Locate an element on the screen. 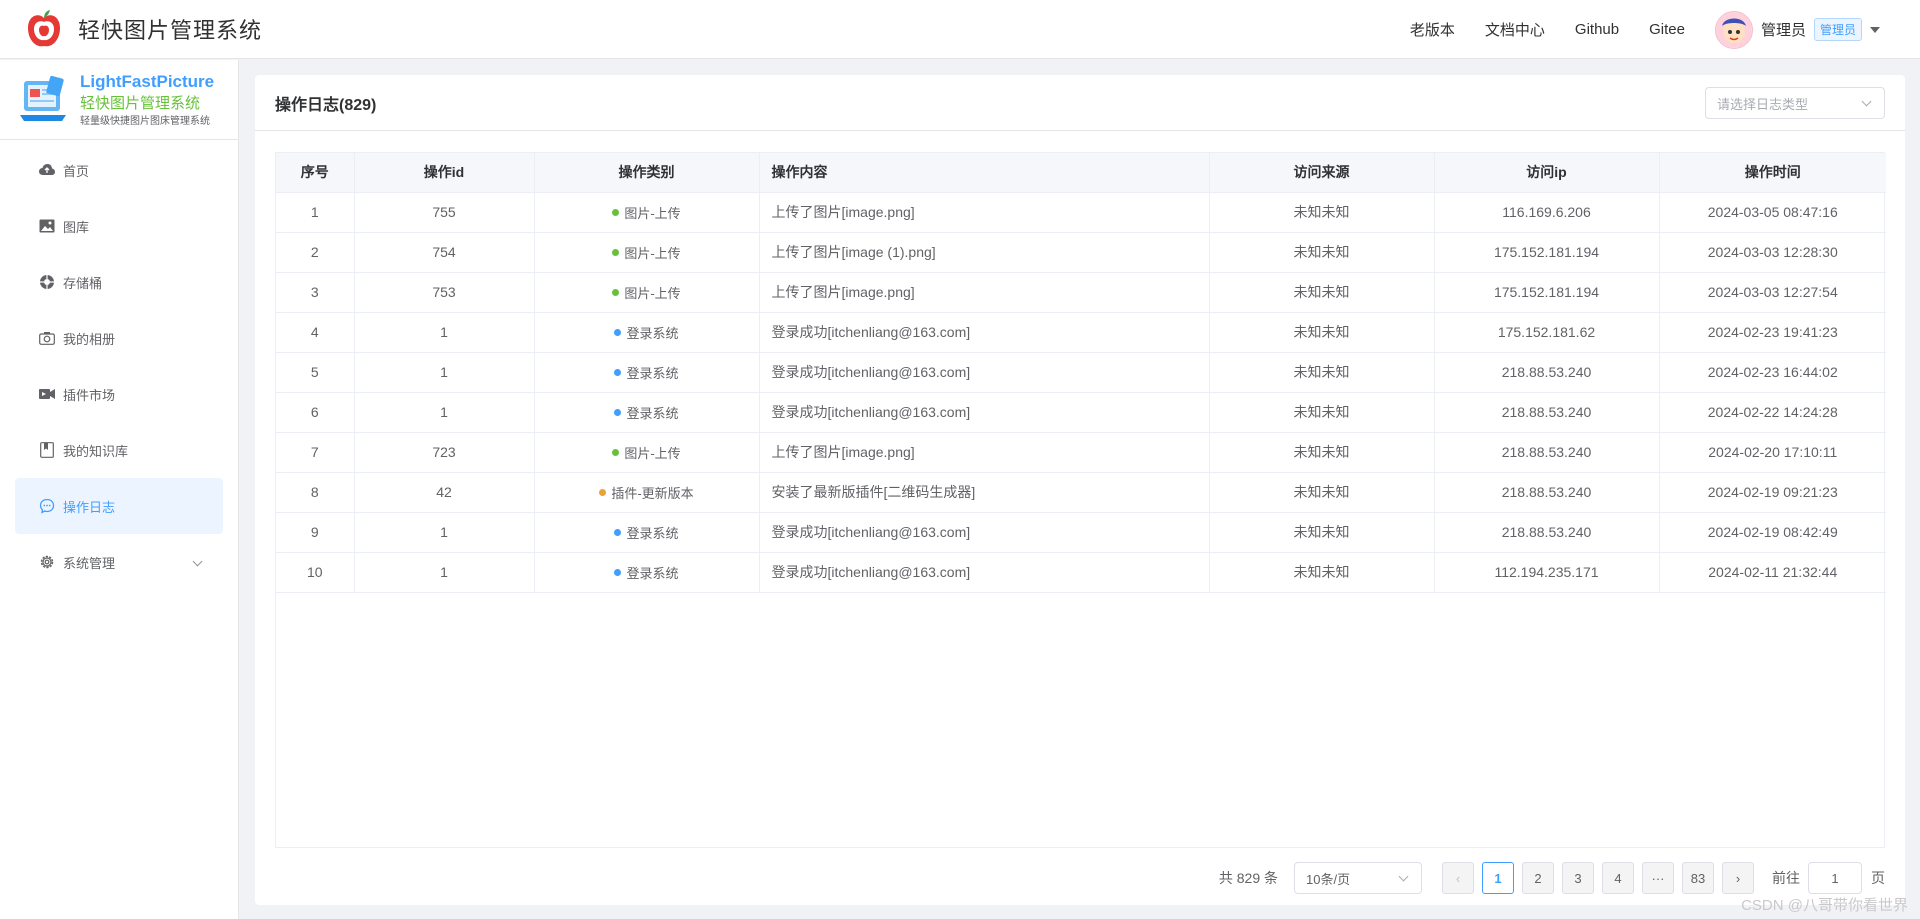 The height and width of the screenshot is (919, 1920). page-button: 4 is located at coordinates (1618, 878).